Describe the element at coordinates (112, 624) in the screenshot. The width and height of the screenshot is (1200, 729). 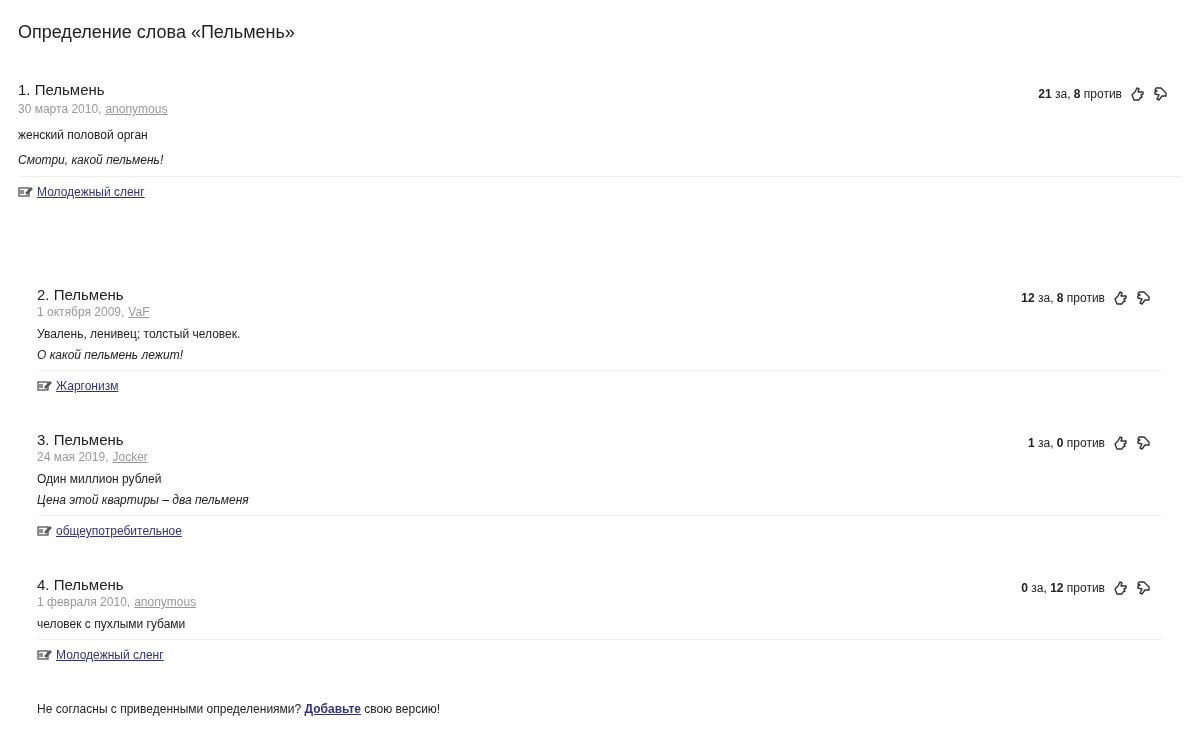
I see `definition-text: человек с пухлыми губами` at that location.